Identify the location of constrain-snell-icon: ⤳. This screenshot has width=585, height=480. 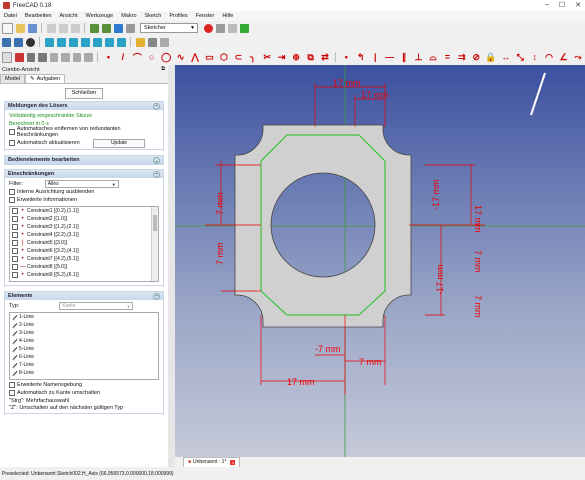
(578, 57).